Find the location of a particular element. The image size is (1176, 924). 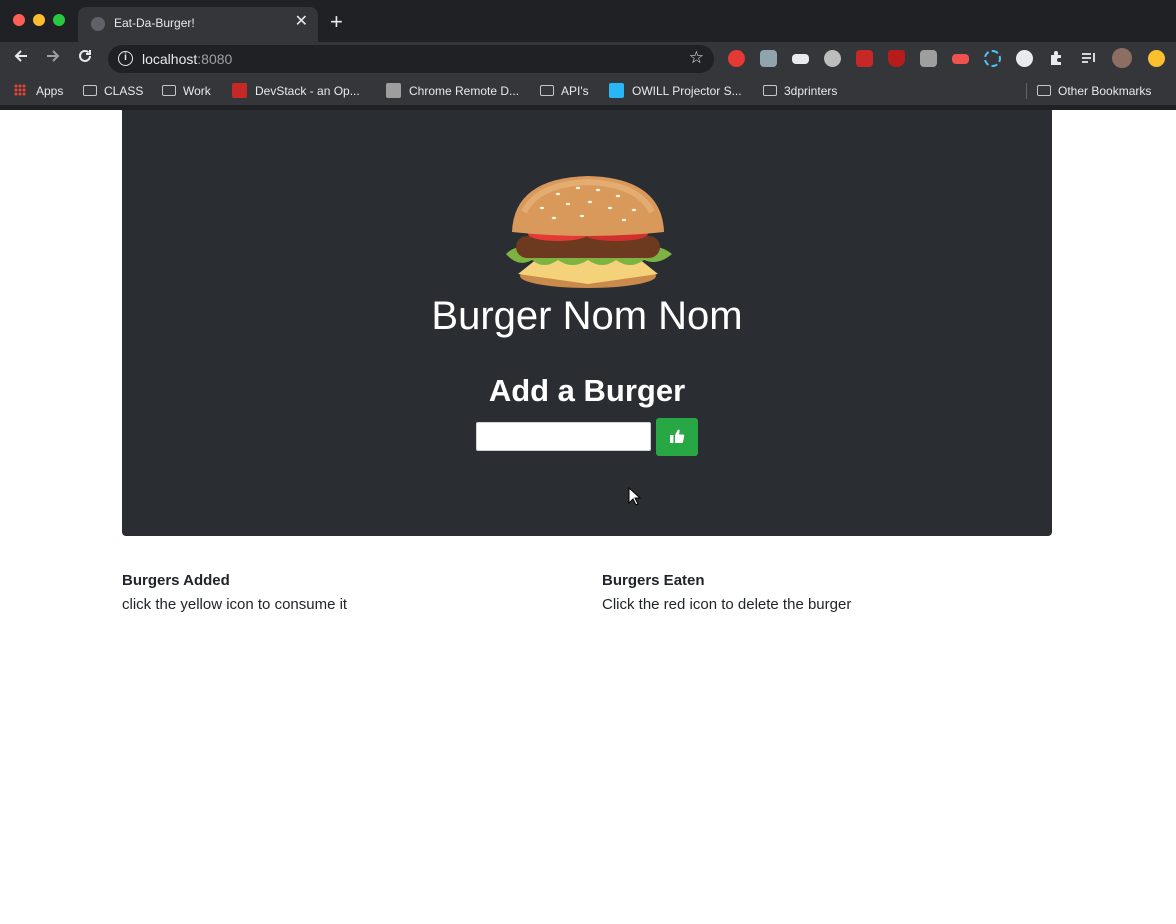

bookmark-apis: API's is located at coordinates (564, 91).